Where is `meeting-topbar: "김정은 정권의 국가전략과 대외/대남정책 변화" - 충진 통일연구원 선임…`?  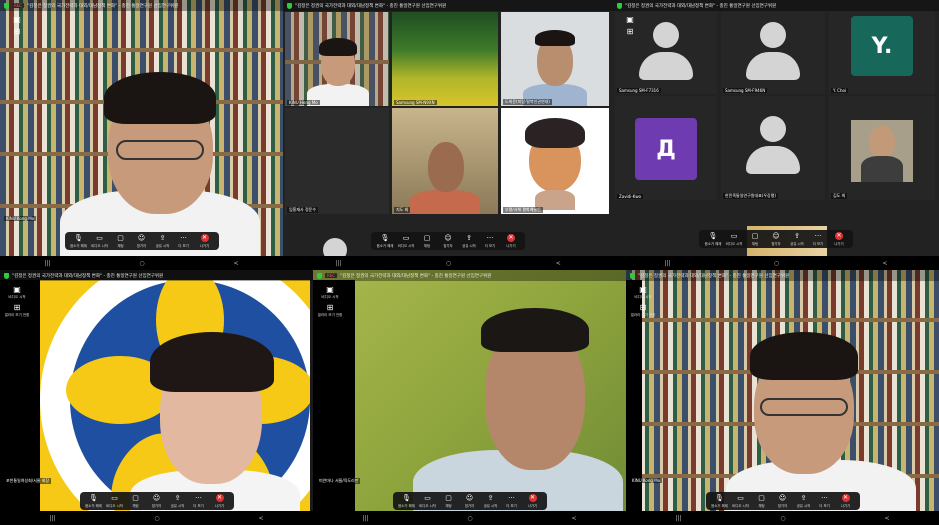
meeting-topbar: "김정은 정권의 국가전략과 대외/대남정책 변화" - 충진 통일연구원 선임… is located at coordinates (156, 275).